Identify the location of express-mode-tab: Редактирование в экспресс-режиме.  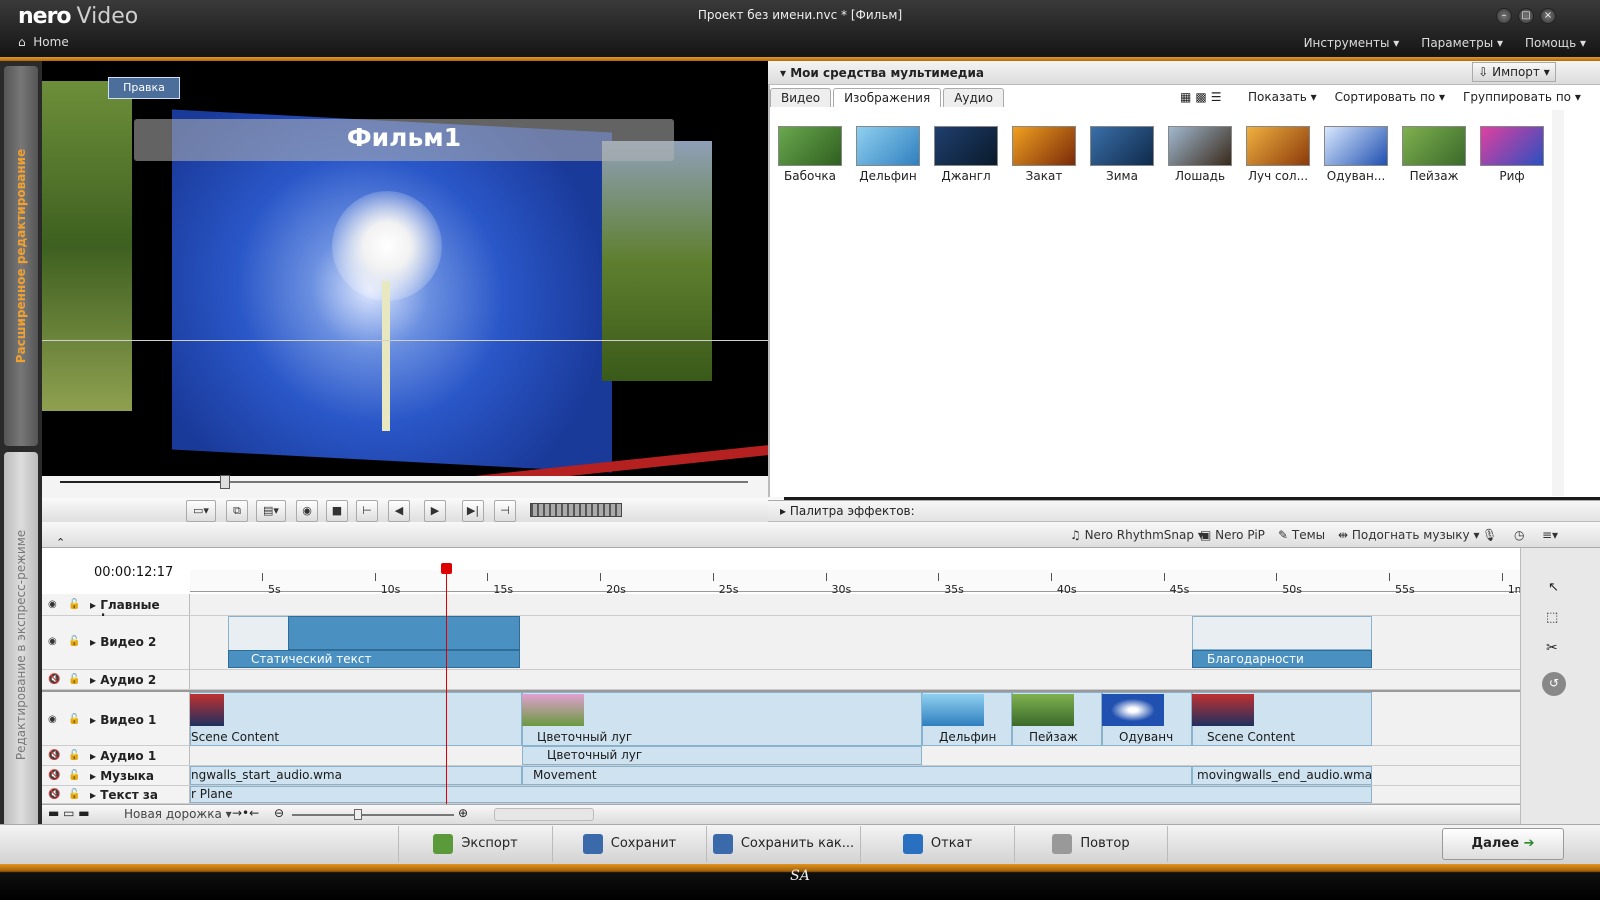
(21, 645).